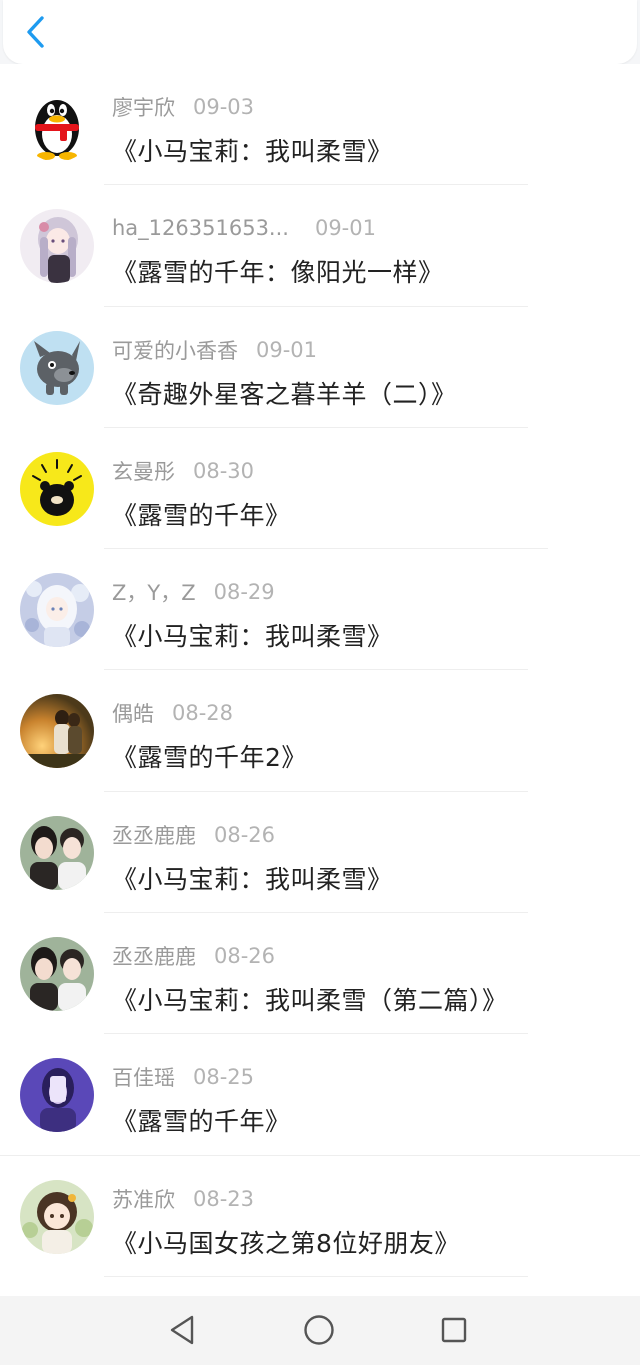 Image resolution: width=640 pixels, height=1365 pixels. Describe the element at coordinates (278, 271) in the screenshot. I see `work-title: 《露雪的千年：像阳光一样》` at that location.